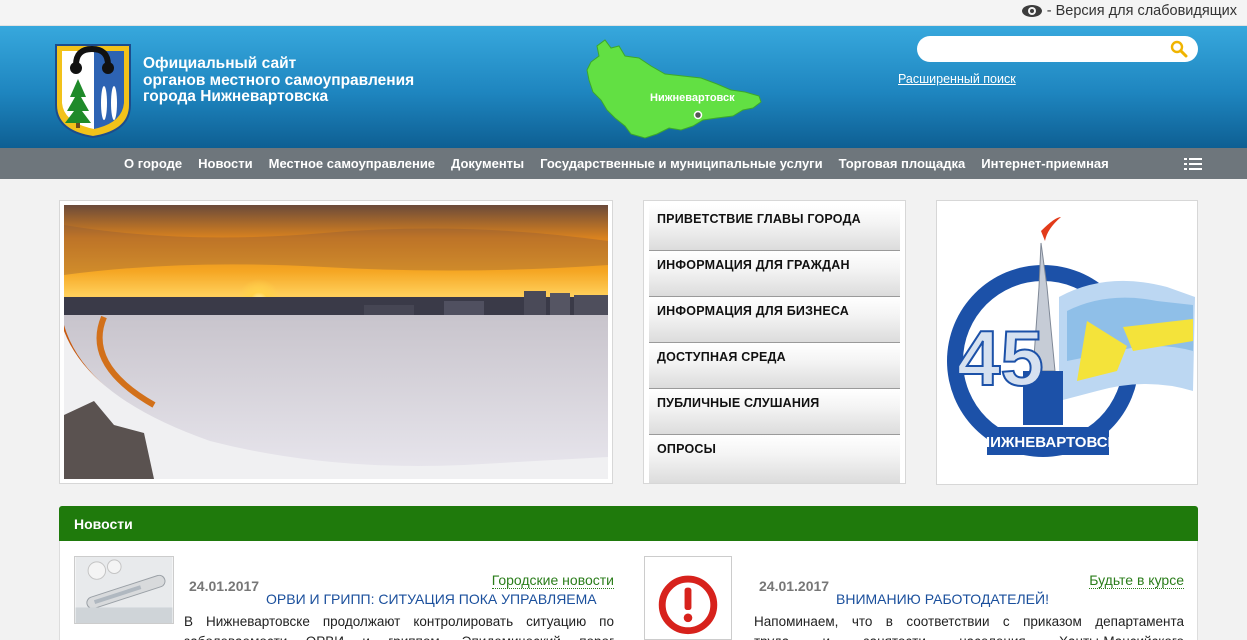 The width and height of the screenshot is (1247, 640). Describe the element at coordinates (431, 599) in the screenshot. I see `news-headline-link: ОРВИ И ГРИПП: СИТУАЦИЯ ПОКА УПРАВЛЯЕМА` at that location.